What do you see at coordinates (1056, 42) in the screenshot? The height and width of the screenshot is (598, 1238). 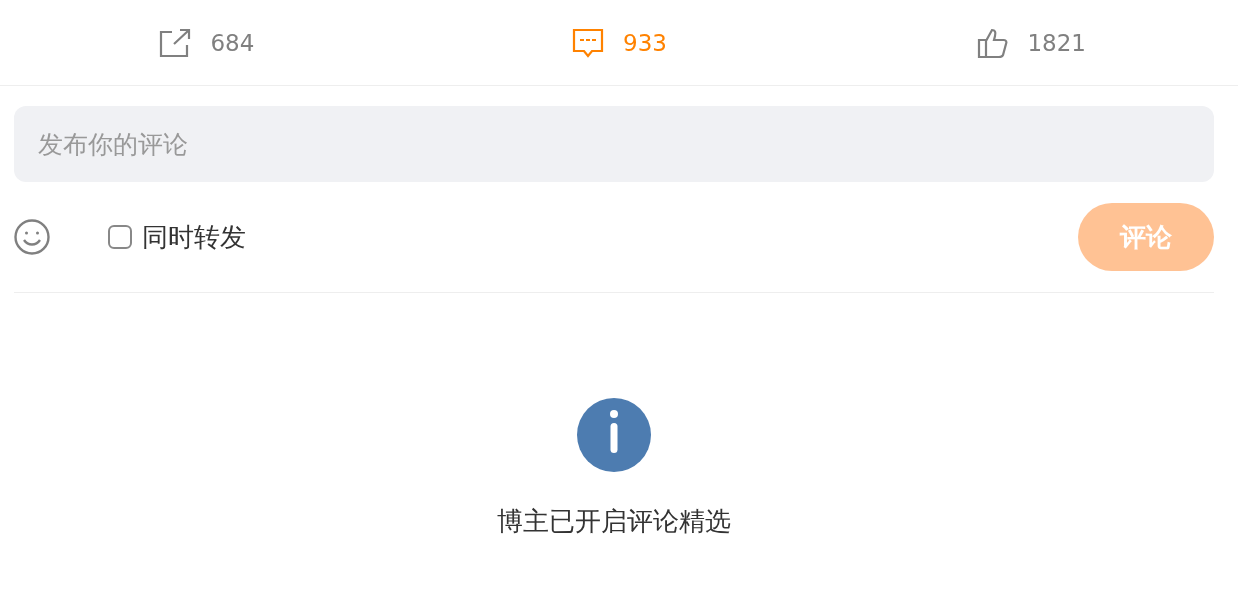 I see `count-label: 1821` at bounding box center [1056, 42].